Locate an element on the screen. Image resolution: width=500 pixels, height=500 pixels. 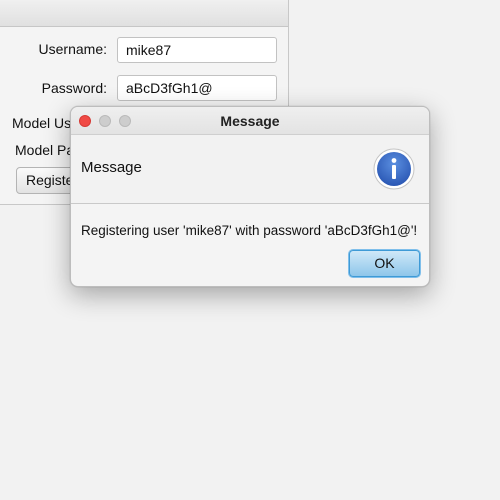
password-field: aBcD3fGh1@ is located at coordinates (197, 88).